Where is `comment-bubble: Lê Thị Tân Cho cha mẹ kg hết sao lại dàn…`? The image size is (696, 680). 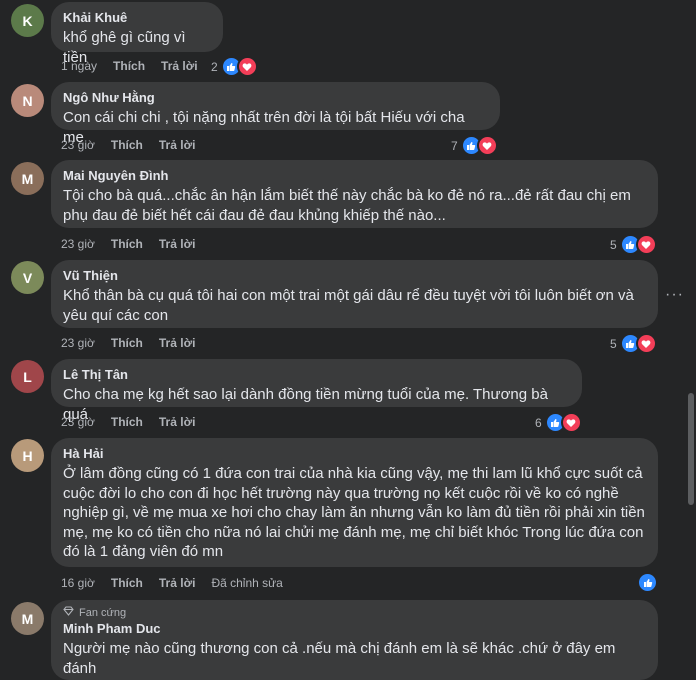 comment-bubble: Lê Thị Tân Cho cha mẹ kg hết sao lại dàn… is located at coordinates (316, 391).